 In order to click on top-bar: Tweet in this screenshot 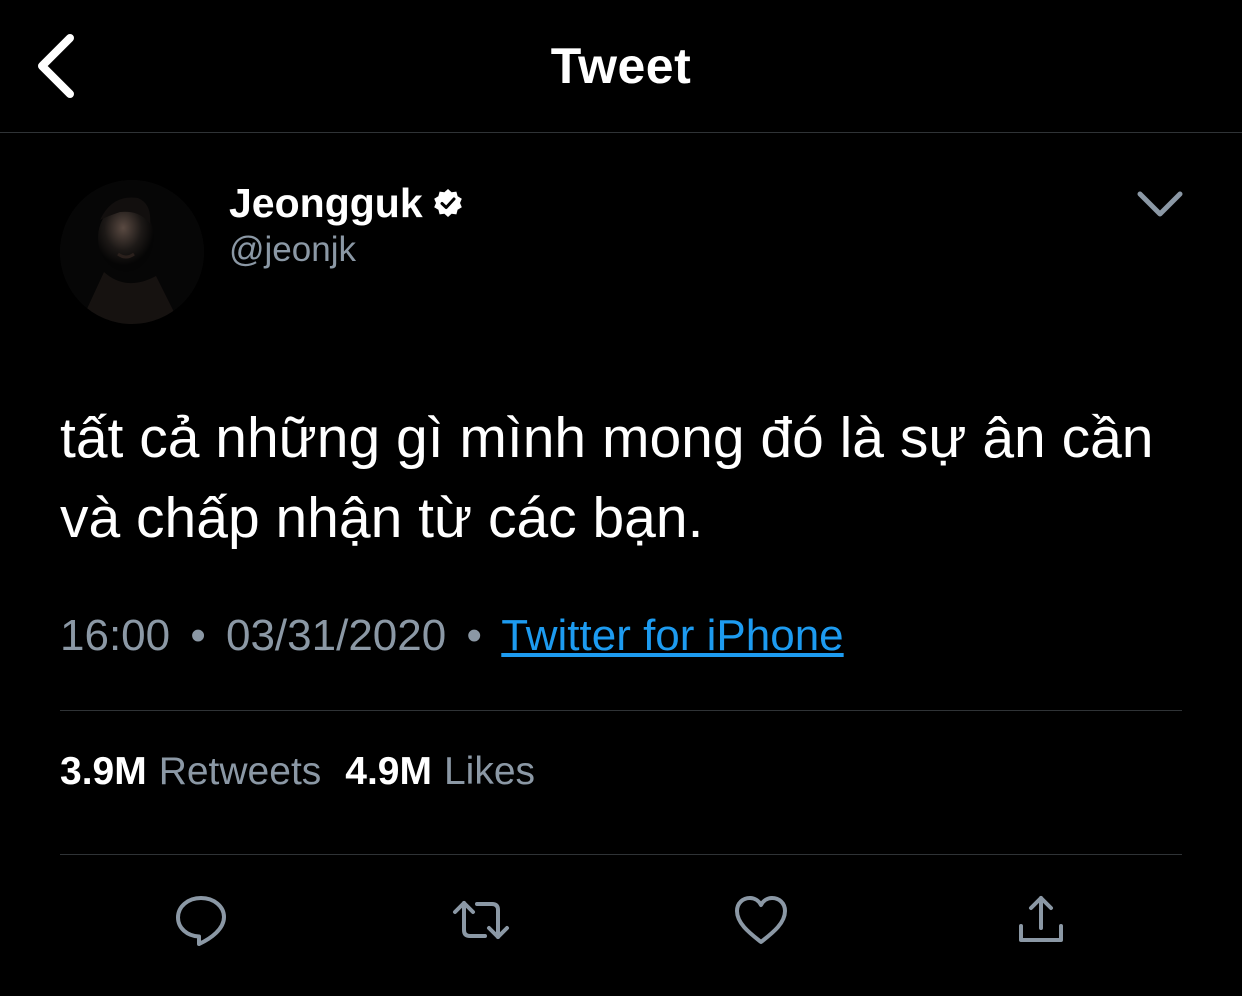, I will do `click(621, 66)`.